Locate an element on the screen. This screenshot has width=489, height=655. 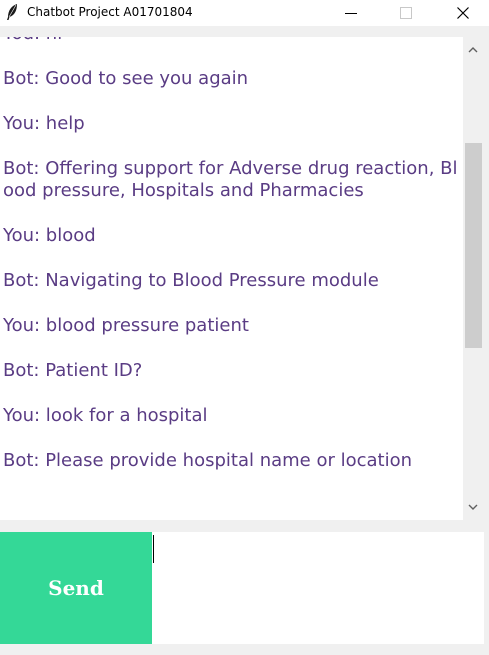
chat-message: Bot: Navigating to Blood Pressure module is located at coordinates (191, 280).